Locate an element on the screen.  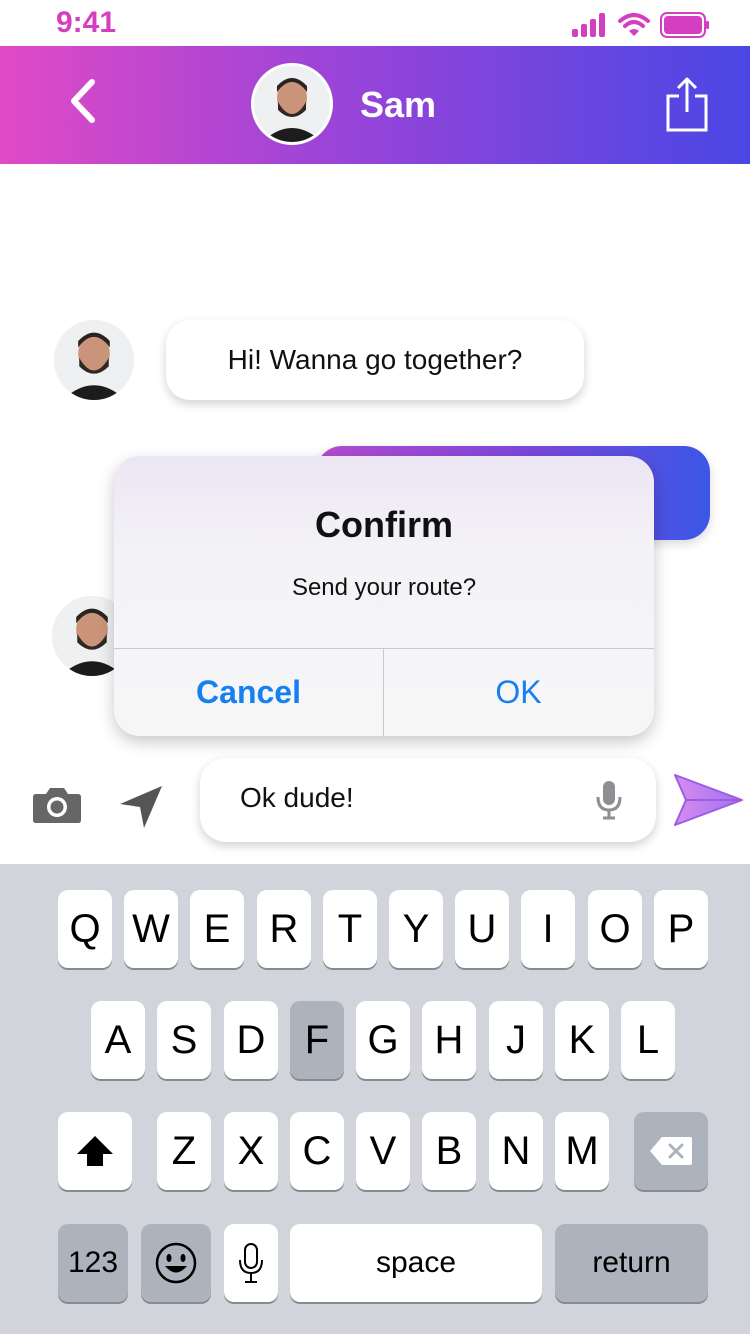
alert-title: Confirm is located at coordinates (384, 524).